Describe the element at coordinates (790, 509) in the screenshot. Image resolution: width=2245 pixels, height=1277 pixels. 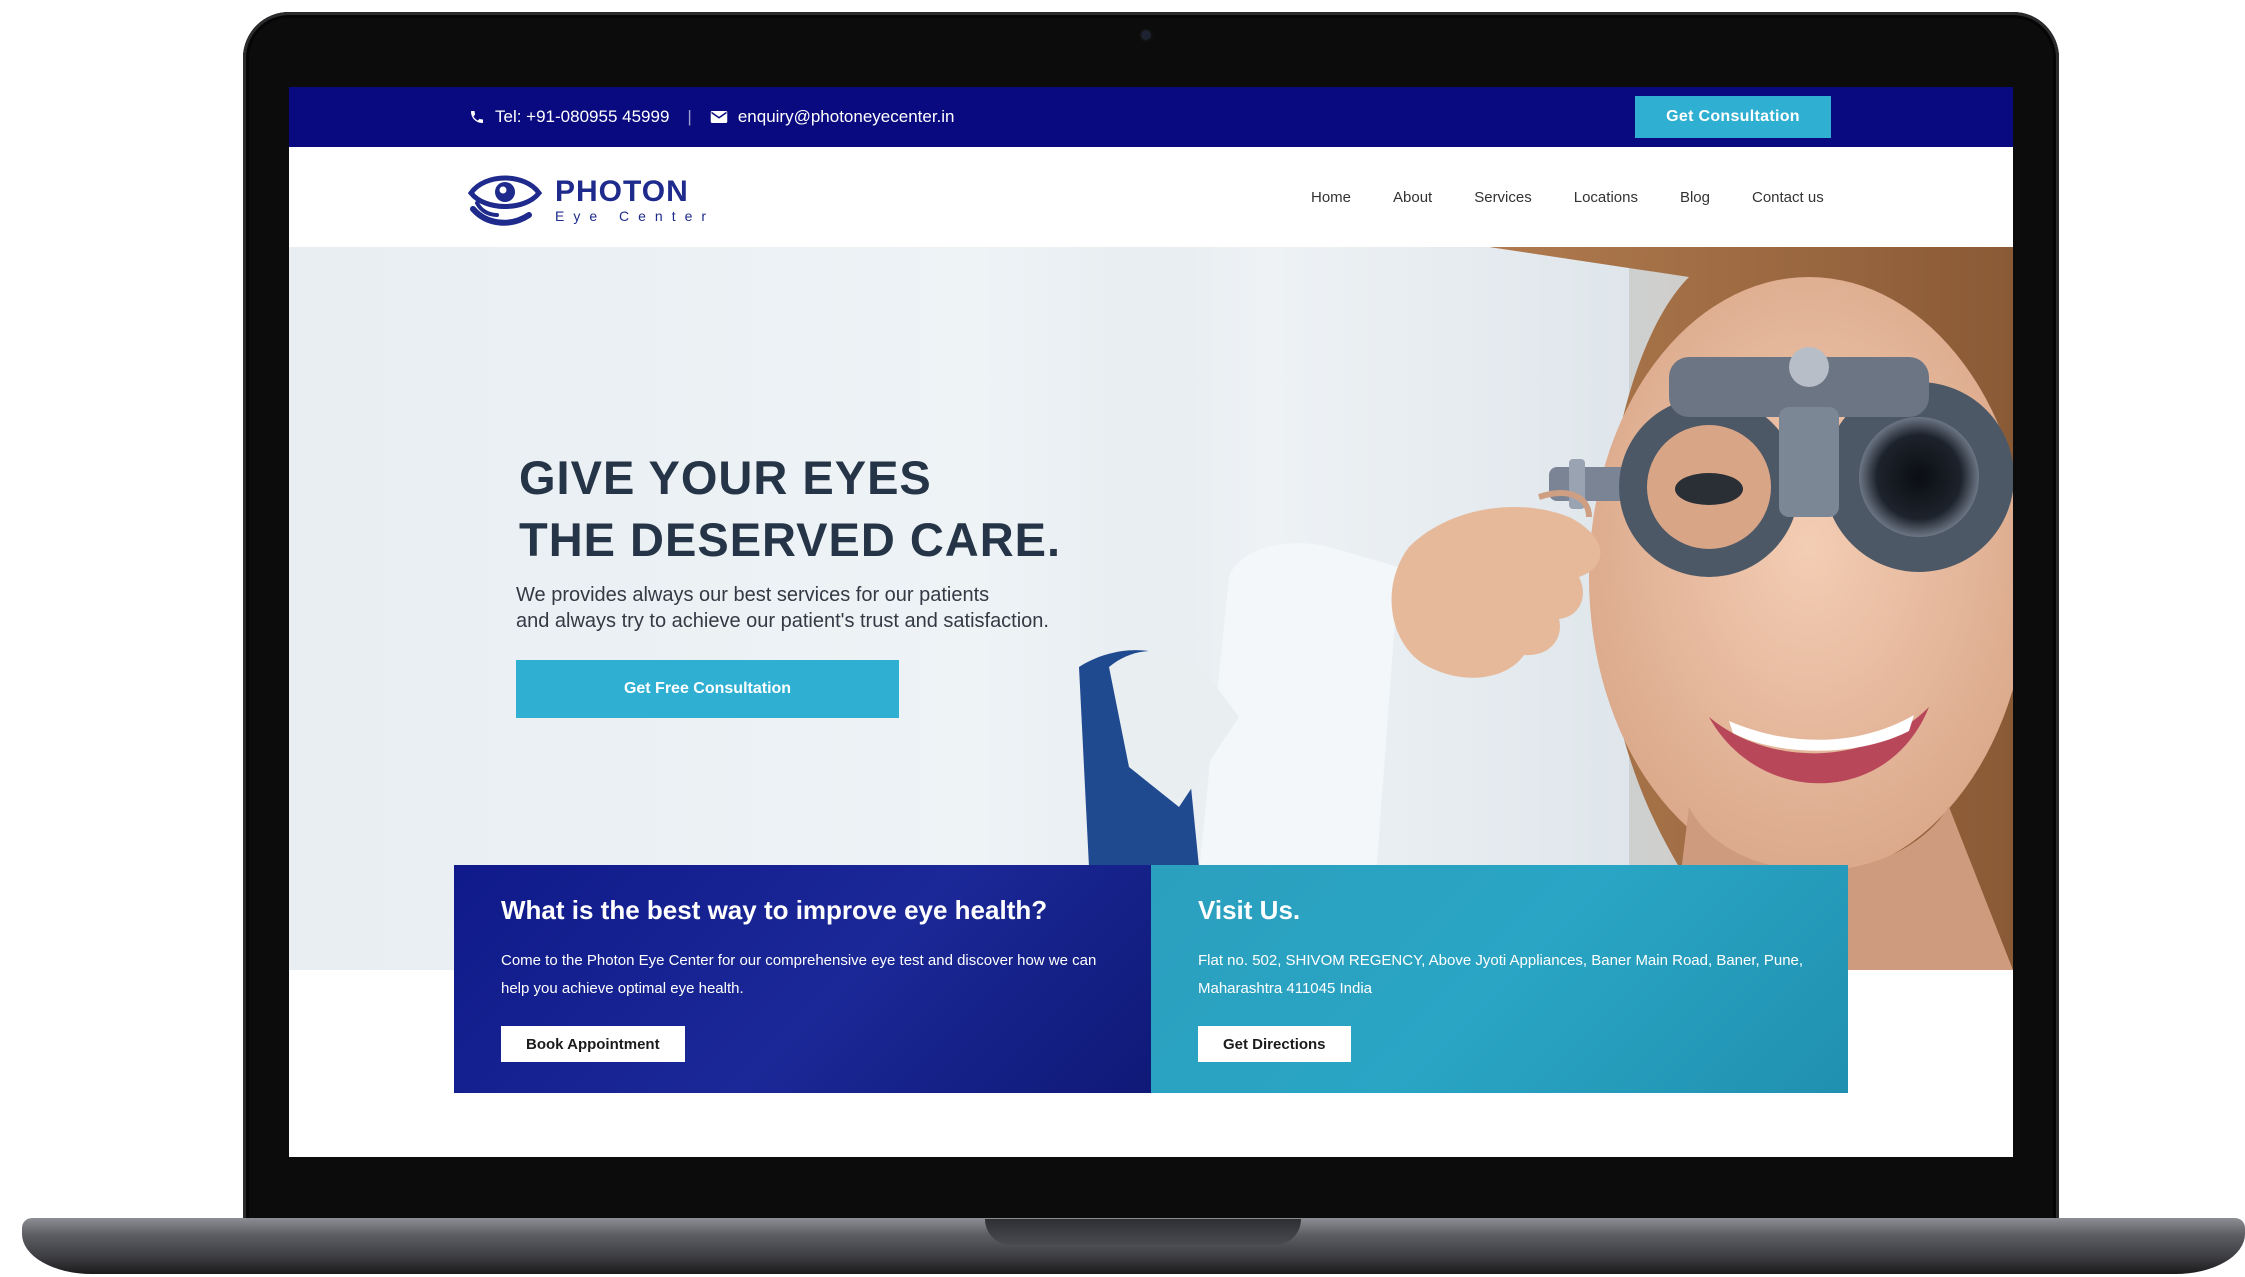
I see `hero-title: GIVE YOUR EYES THE DESERVED CARE.` at that location.